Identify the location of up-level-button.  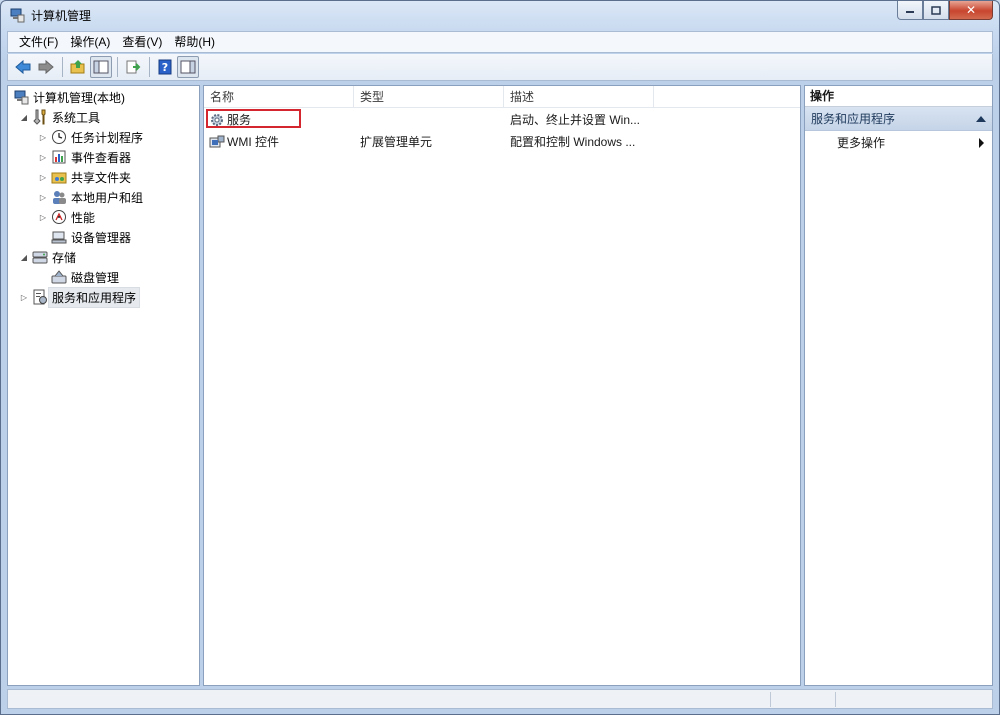
(78, 67).